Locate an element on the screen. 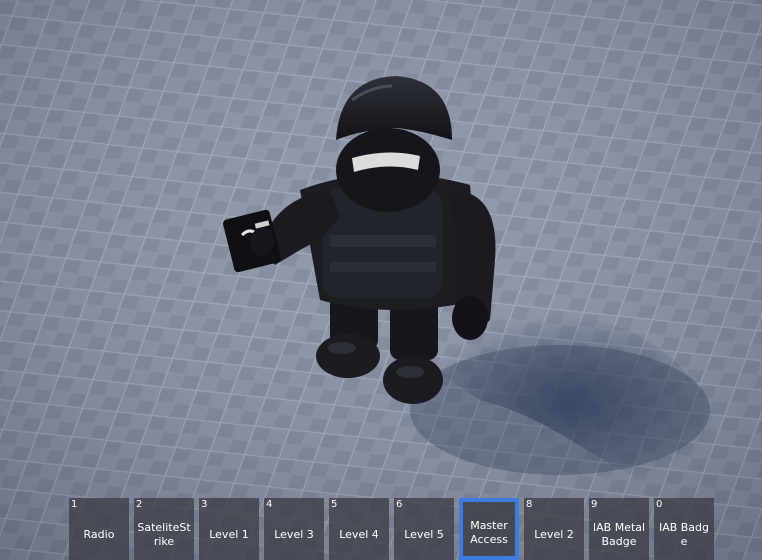 This screenshot has height=560, width=762. hotbar-slot: 1 Radio is located at coordinates (99, 529).